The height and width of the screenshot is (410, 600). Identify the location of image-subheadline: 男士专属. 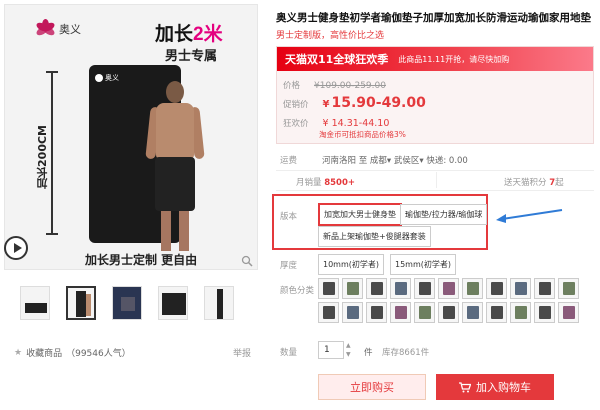
(191, 56).